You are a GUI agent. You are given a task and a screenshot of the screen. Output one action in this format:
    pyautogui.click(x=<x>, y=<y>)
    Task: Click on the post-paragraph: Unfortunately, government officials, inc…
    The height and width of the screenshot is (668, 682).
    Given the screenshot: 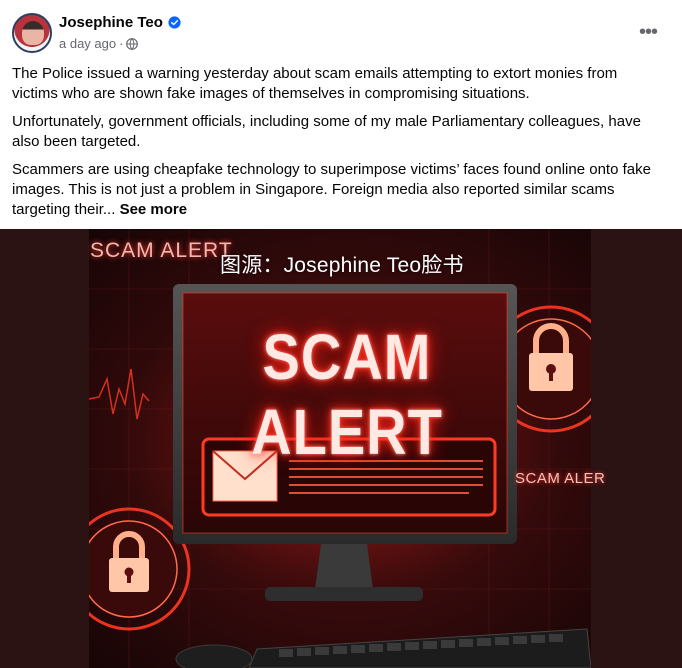 What is the action you would take?
    pyautogui.click(x=326, y=131)
    